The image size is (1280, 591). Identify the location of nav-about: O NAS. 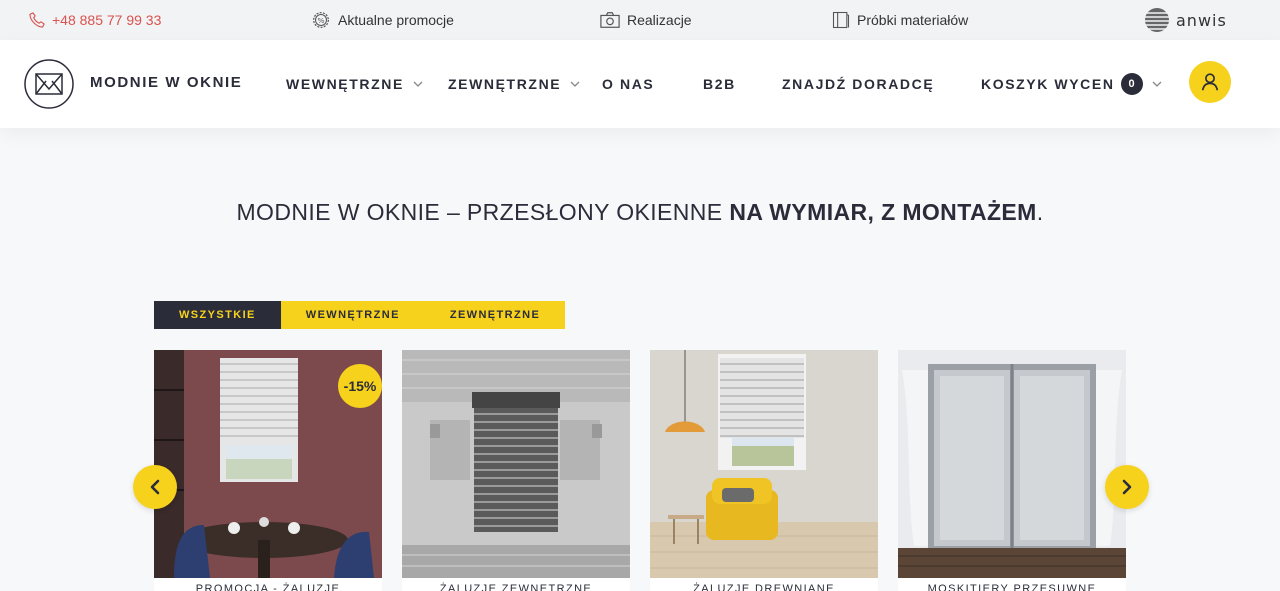
(628, 84).